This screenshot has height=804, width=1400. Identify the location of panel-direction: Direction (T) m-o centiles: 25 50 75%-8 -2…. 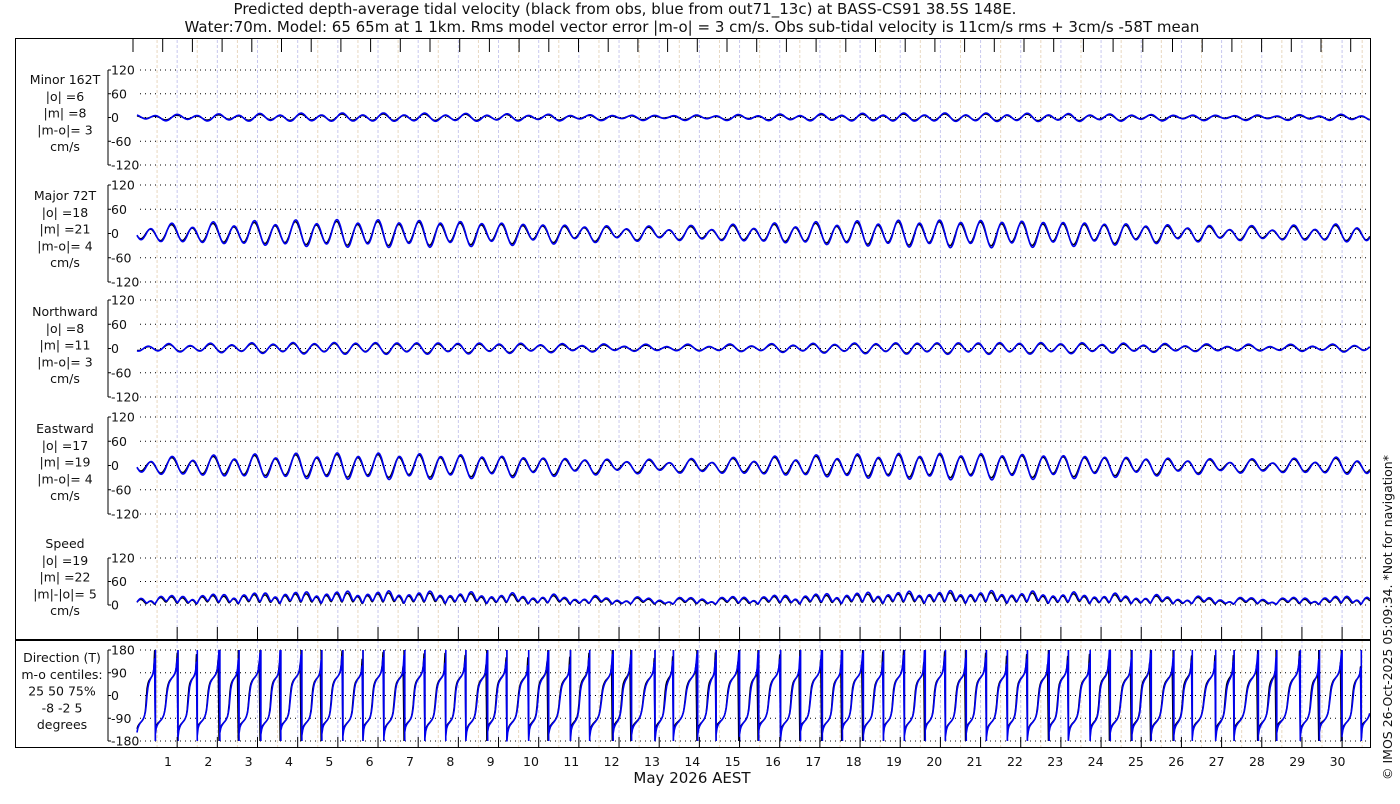
(696, 696).